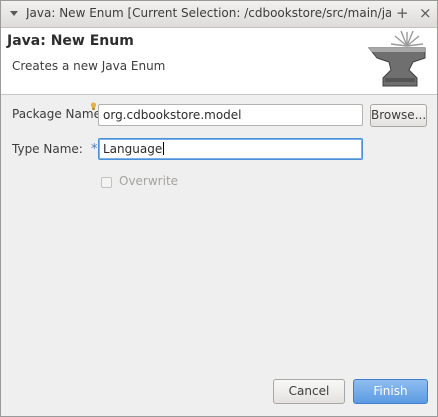 The image size is (438, 417). What do you see at coordinates (309, 391) in the screenshot?
I see `cancel-button: Cancel` at bounding box center [309, 391].